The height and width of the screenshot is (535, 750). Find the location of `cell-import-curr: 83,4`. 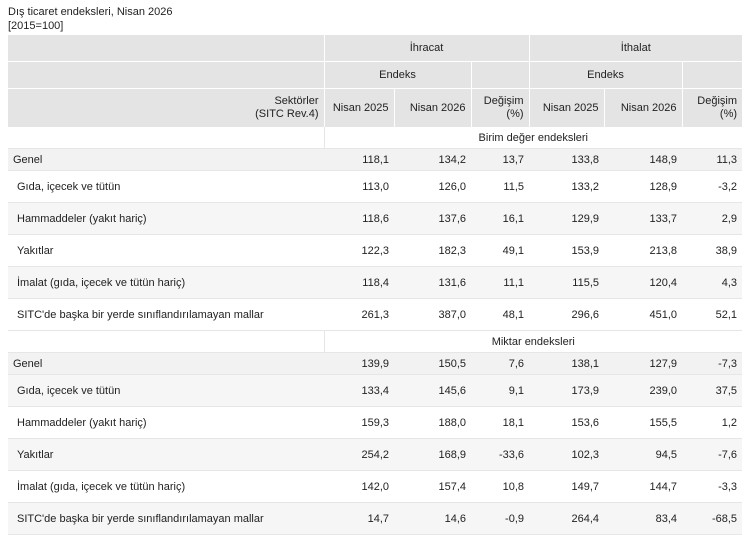

cell-import-curr: 83,4 is located at coordinates (643, 518).